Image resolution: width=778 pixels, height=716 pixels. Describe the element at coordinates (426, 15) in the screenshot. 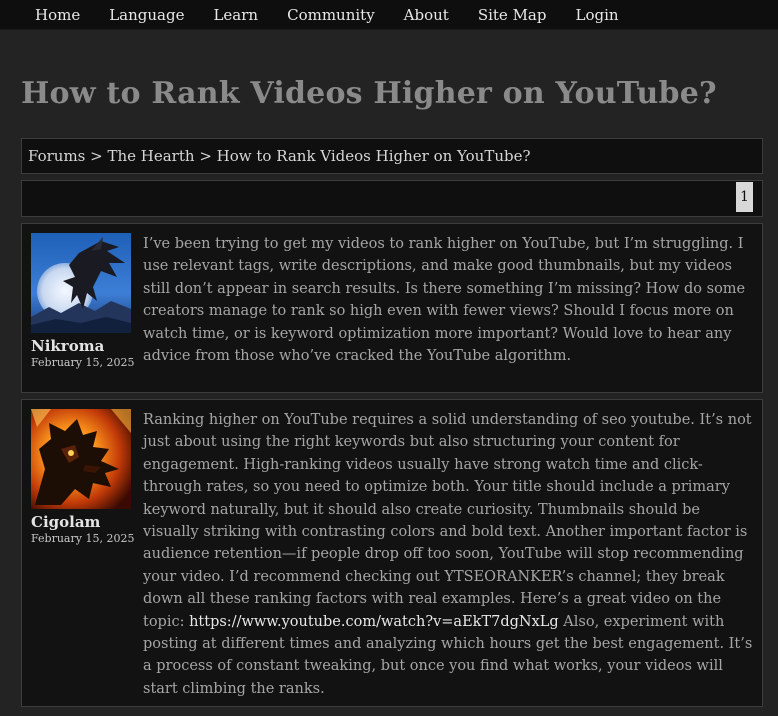

I see `nav-about: About` at that location.